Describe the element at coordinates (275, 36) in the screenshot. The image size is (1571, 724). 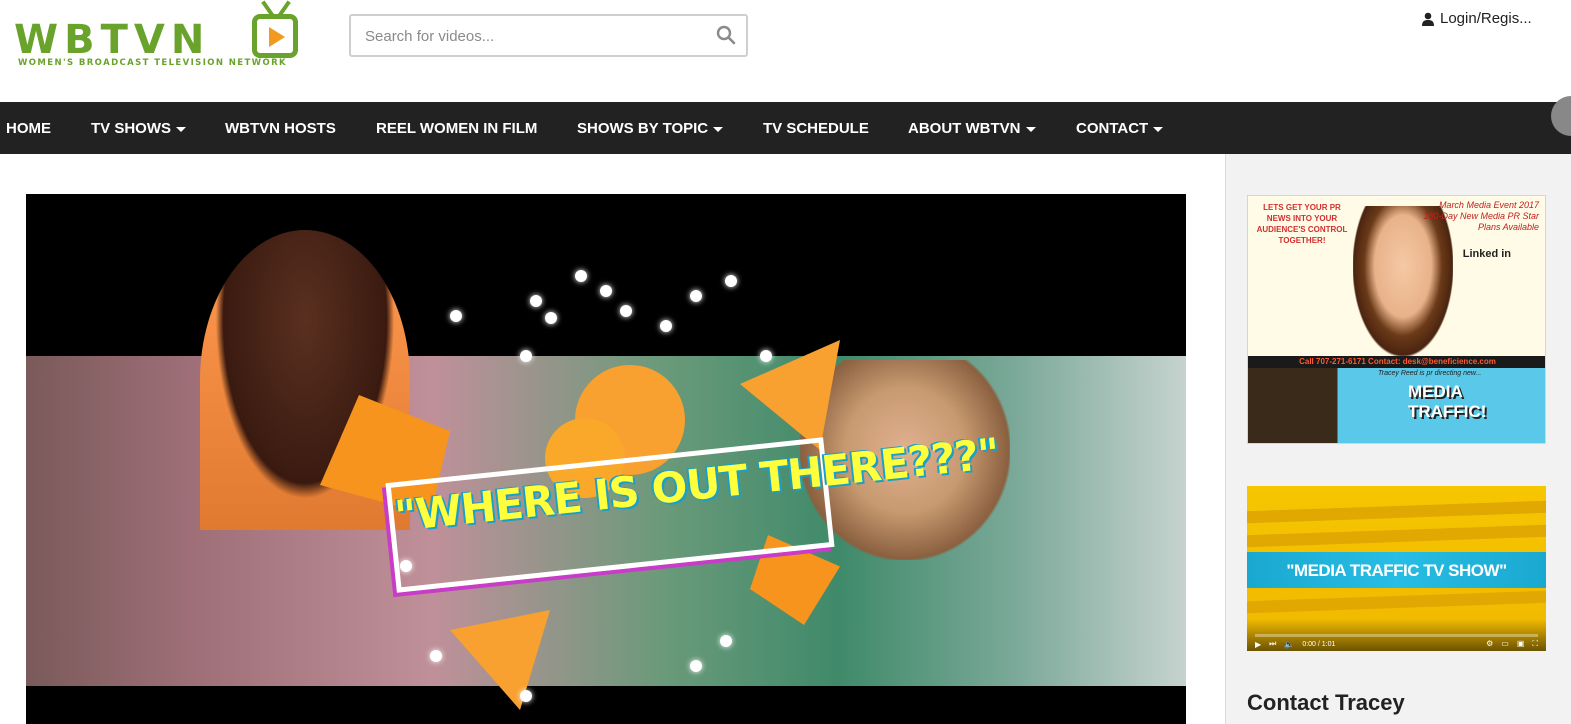
I see `tv-play-icon` at that location.